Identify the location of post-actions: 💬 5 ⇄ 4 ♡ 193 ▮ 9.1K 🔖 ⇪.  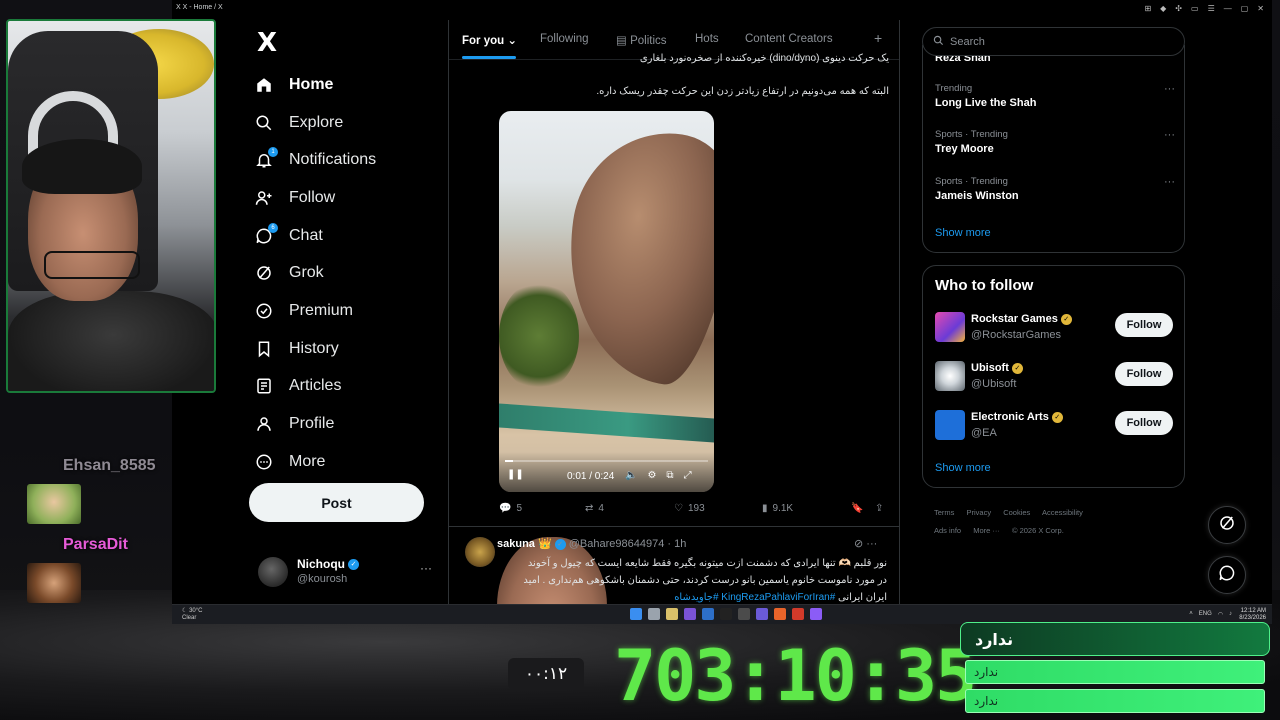
(696, 511).